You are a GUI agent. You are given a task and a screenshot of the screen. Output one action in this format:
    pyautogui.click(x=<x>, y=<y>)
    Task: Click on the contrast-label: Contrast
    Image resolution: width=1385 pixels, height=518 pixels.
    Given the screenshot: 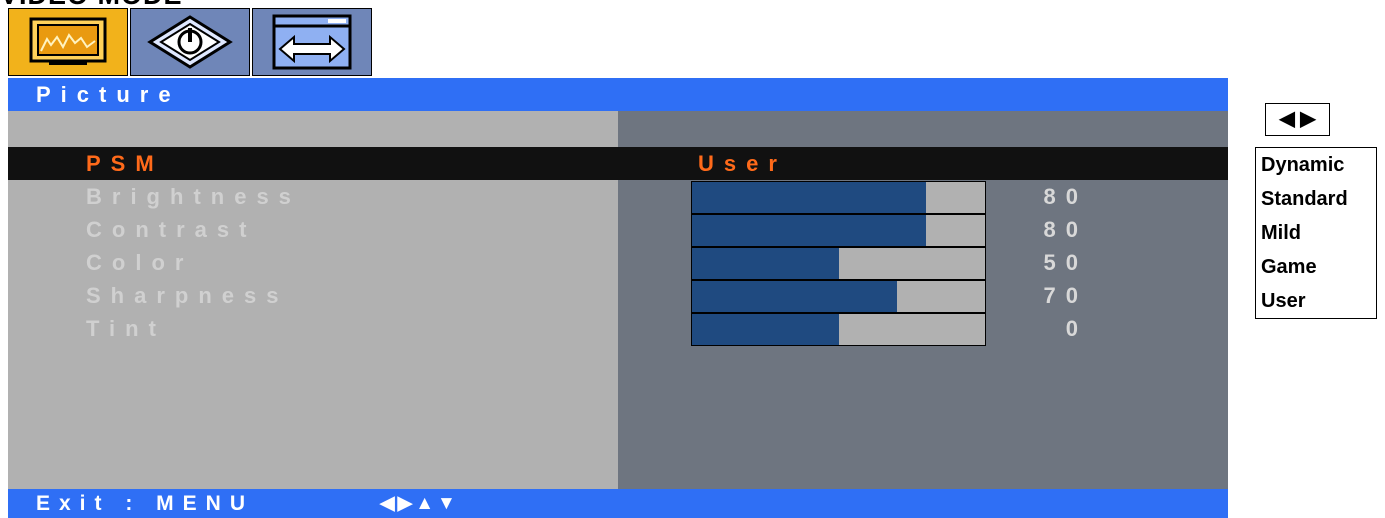 What is the action you would take?
    pyautogui.click(x=171, y=229)
    